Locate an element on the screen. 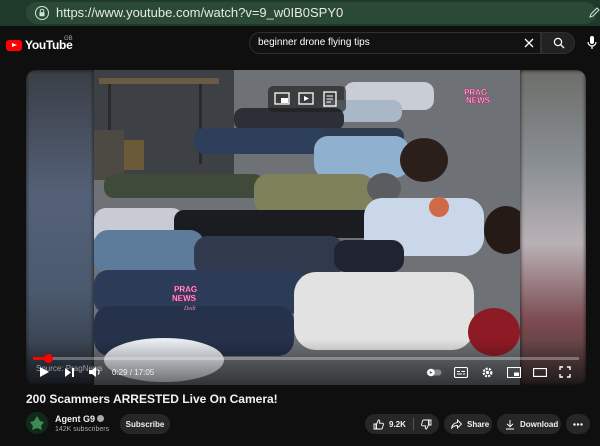 This screenshot has height=446, width=600. player-controls-gradient is located at coordinates (306, 362).